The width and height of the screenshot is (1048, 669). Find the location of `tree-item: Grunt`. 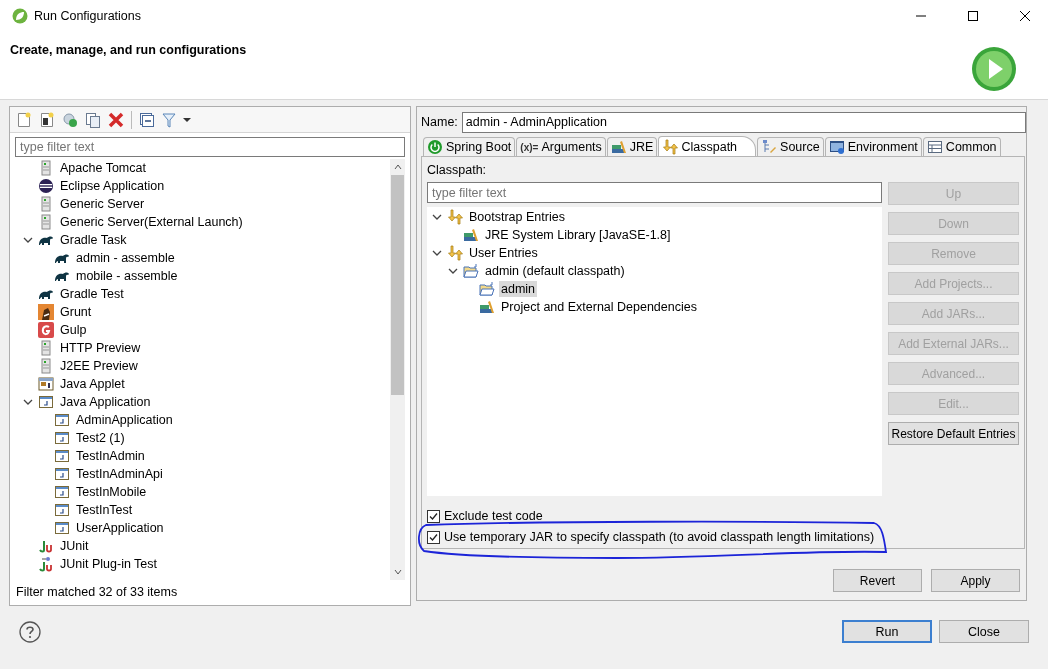

tree-item: Grunt is located at coordinates (76, 312).